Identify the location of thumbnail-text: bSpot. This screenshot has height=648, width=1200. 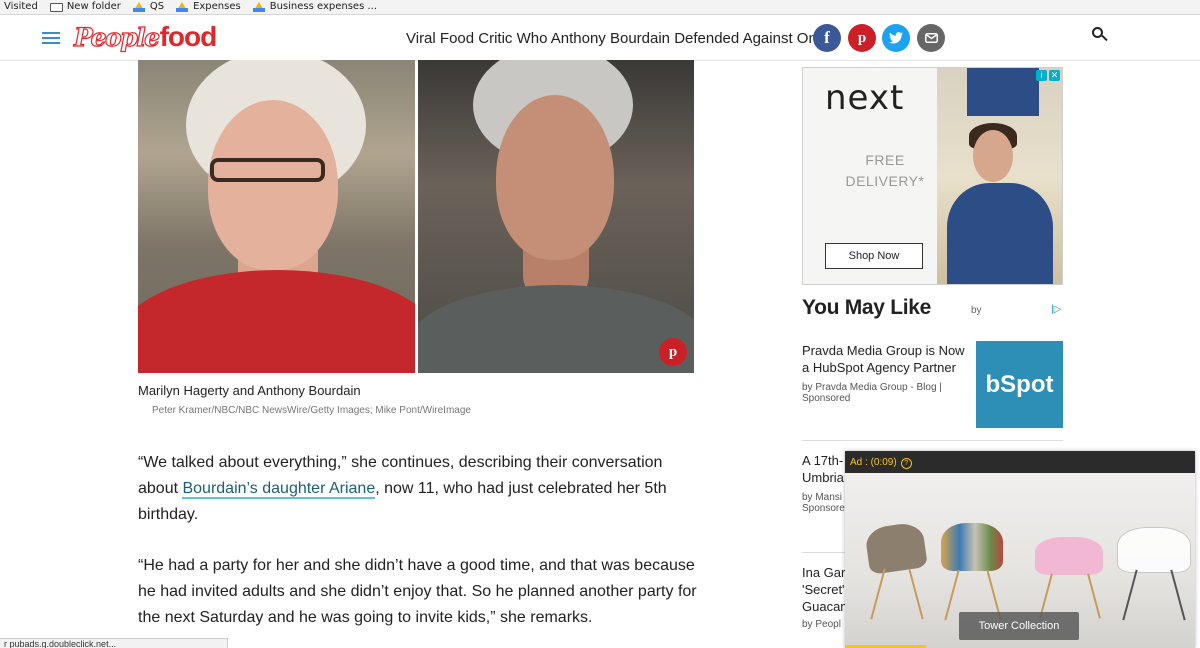
(1019, 384).